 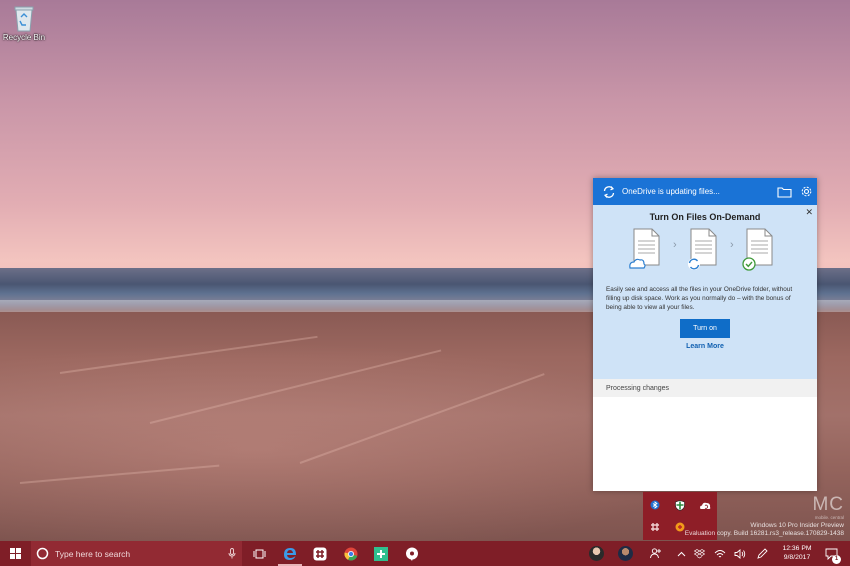 I want to click on taskbar-clock: 12:36 PM 9/8/2017, so click(x=797, y=553).